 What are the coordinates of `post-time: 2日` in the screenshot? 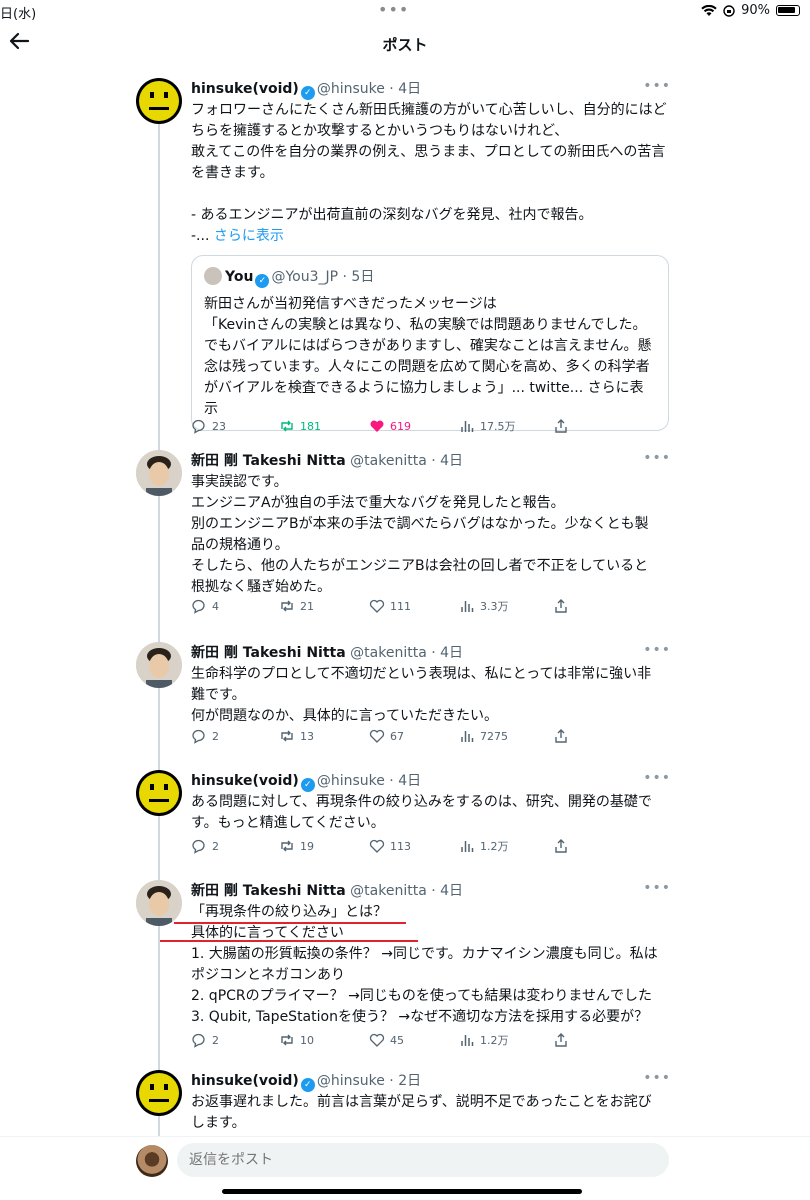 It's located at (409, 1081).